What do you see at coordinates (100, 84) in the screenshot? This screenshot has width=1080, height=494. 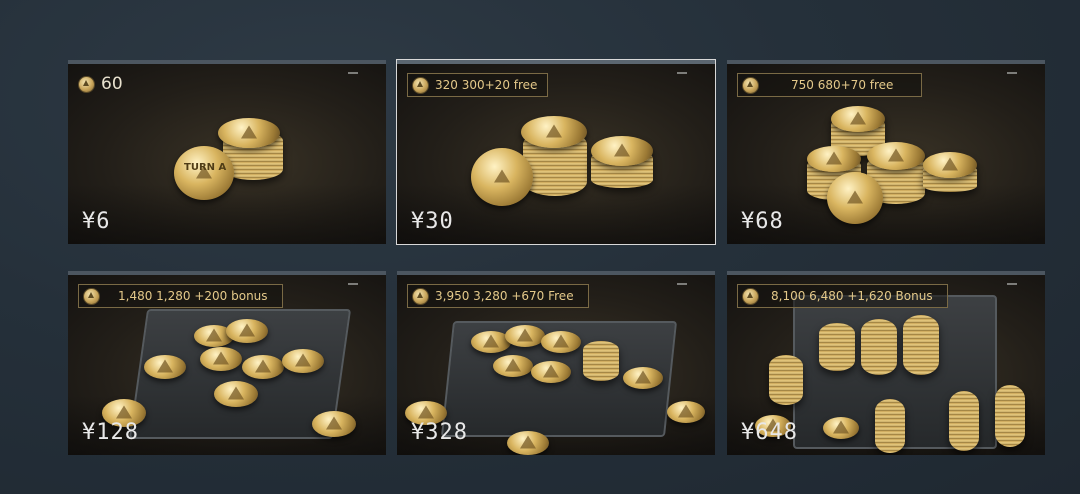 I see `amount-display: 60` at bounding box center [100, 84].